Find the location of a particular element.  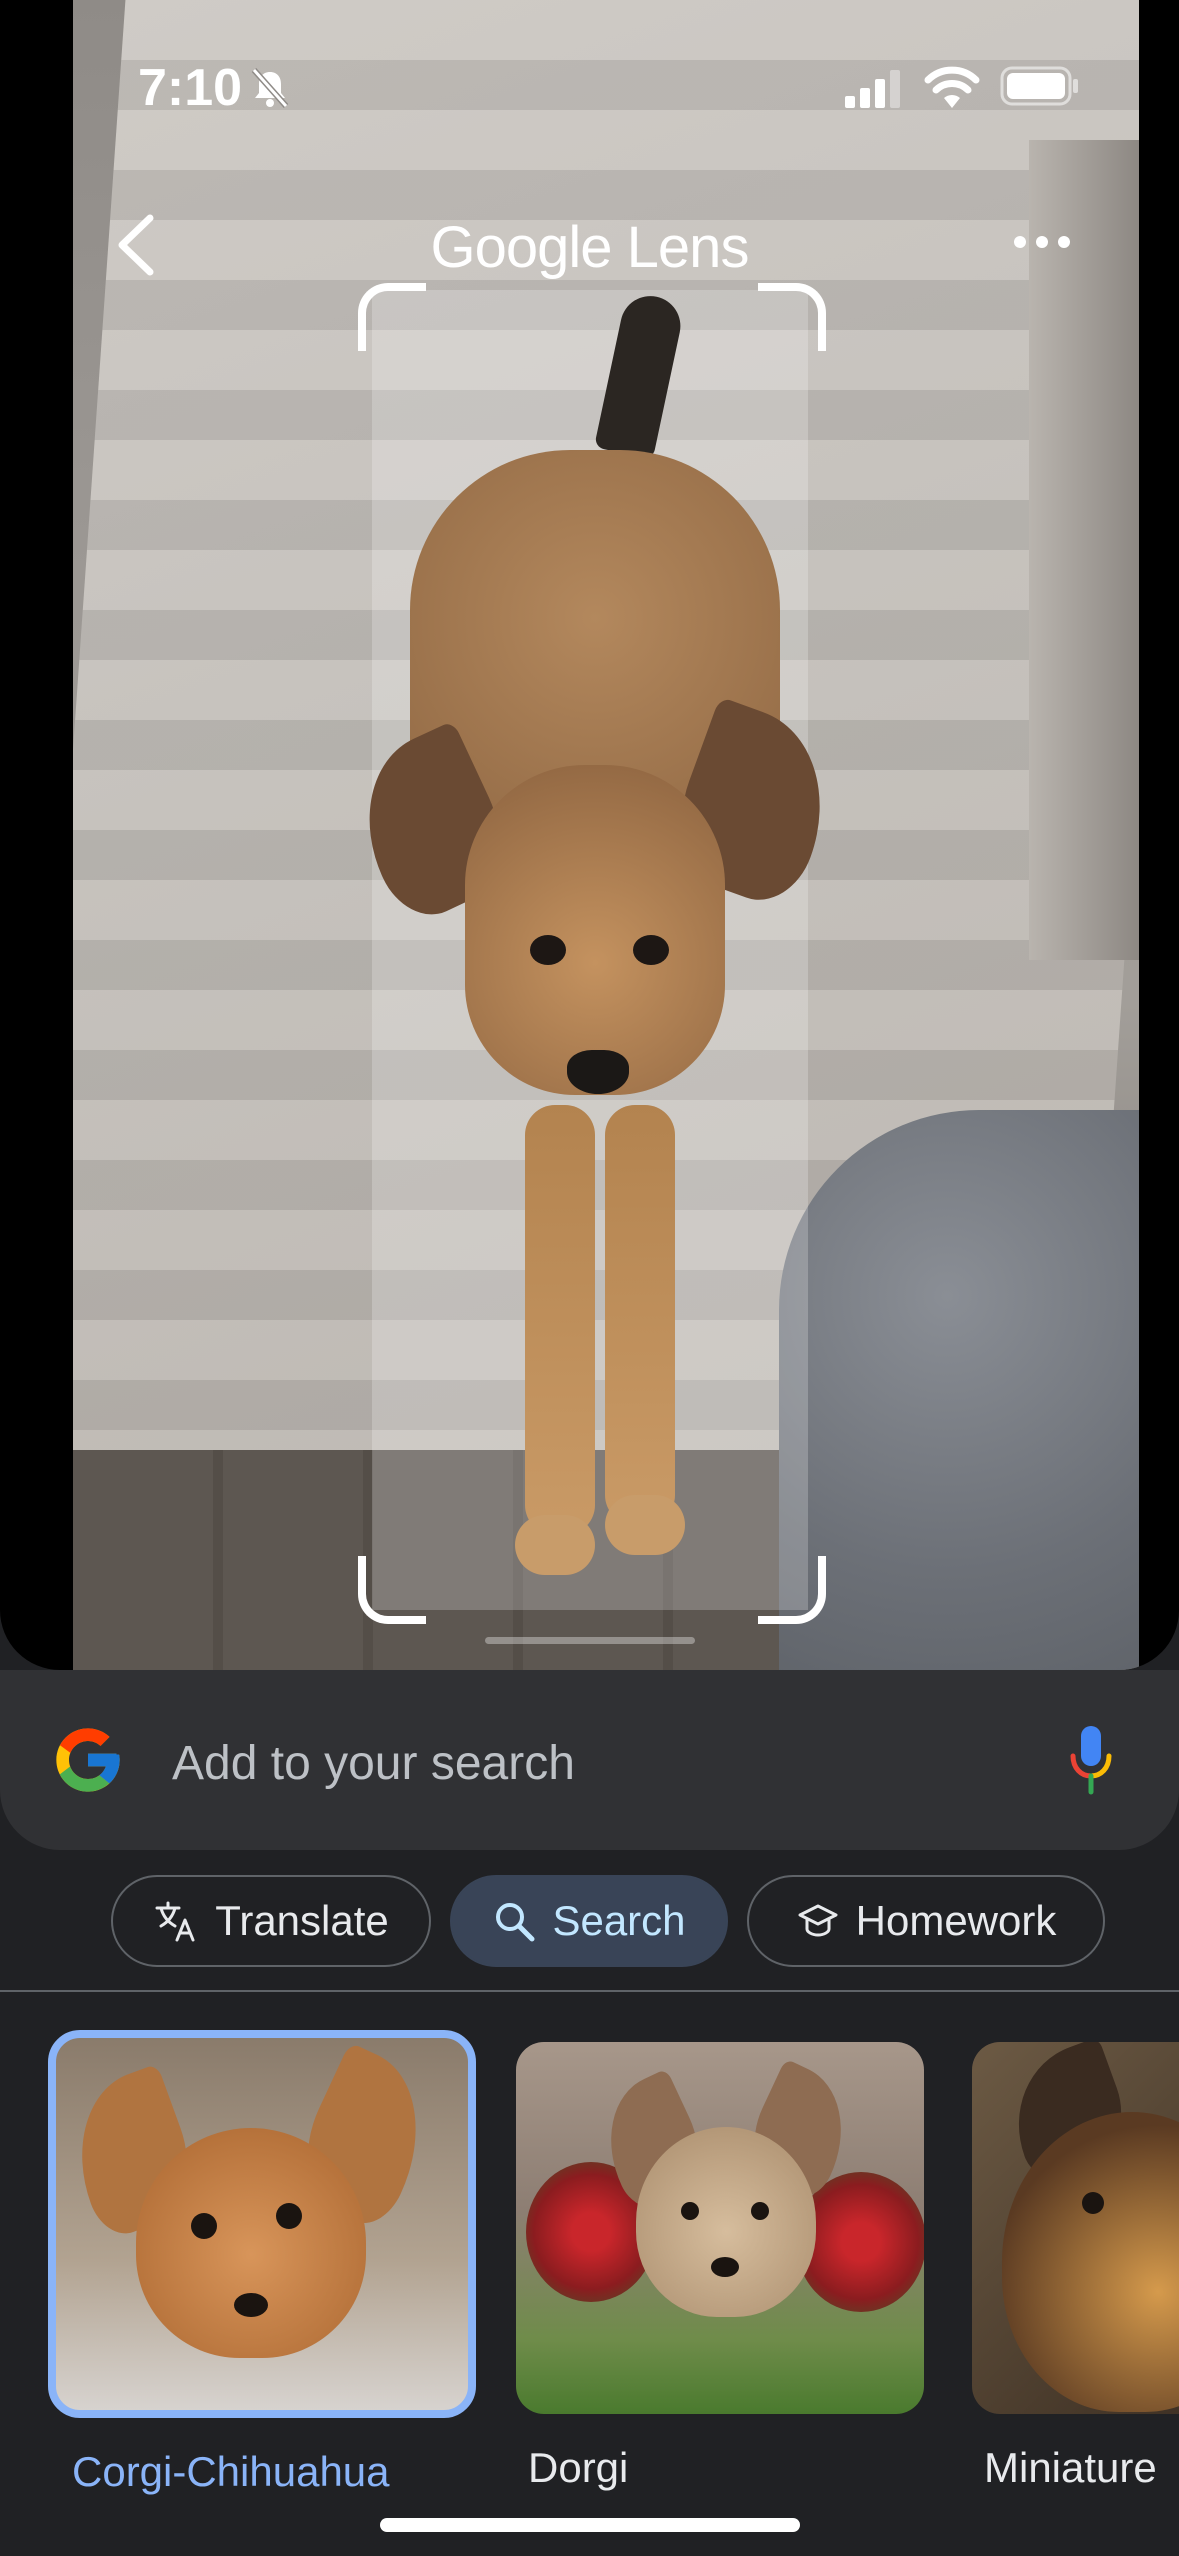

home-indicator is located at coordinates (590, 2525).